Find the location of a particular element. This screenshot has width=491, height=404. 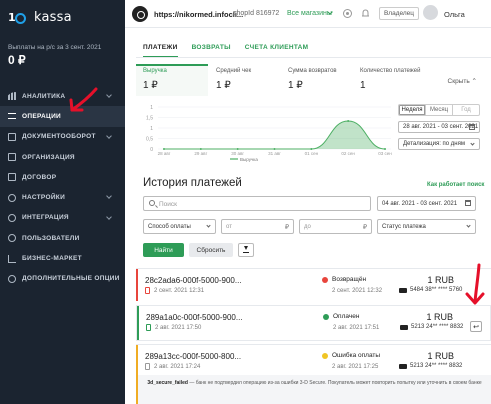

metric-label: Сумма возвратов is located at coordinates (312, 71).